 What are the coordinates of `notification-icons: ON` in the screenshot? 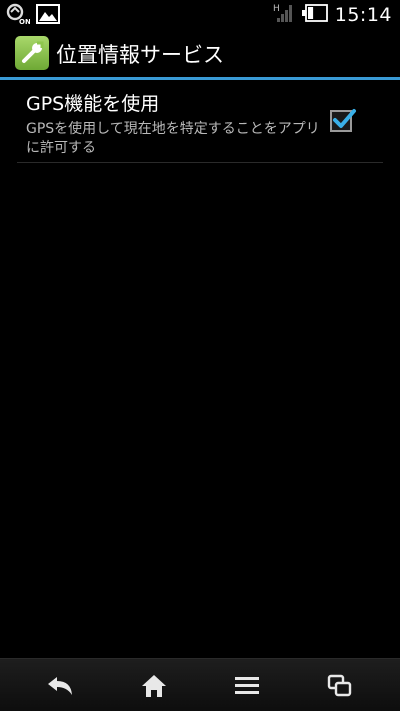 It's located at (33, 14).